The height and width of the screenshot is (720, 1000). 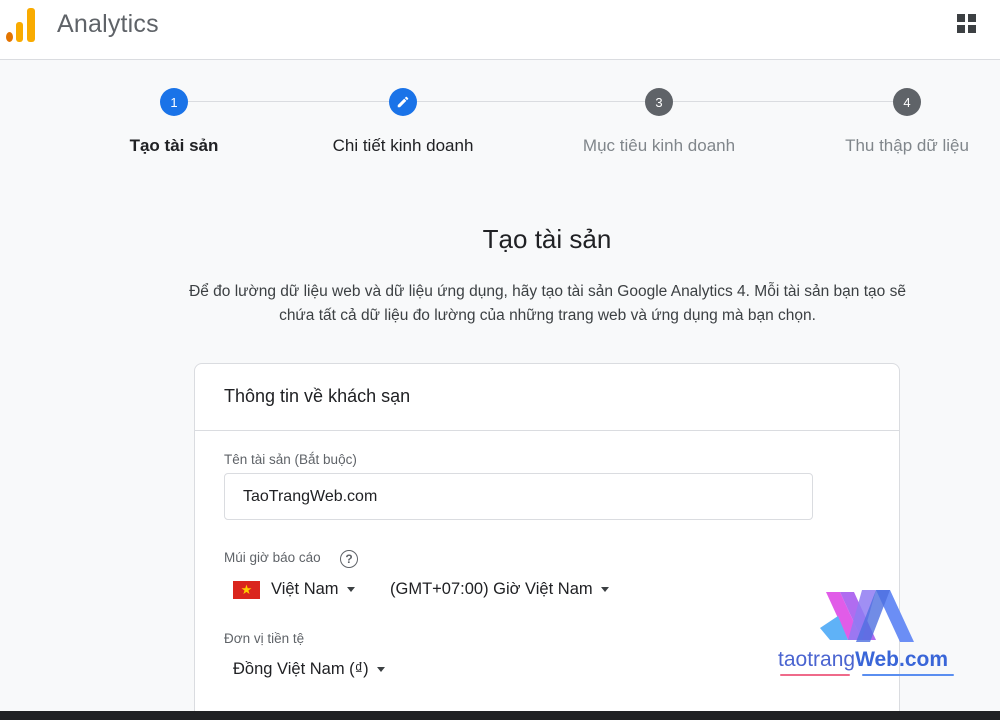 I want to click on step-3-label: Mục tiêu kinh doanh, so click(x=659, y=146).